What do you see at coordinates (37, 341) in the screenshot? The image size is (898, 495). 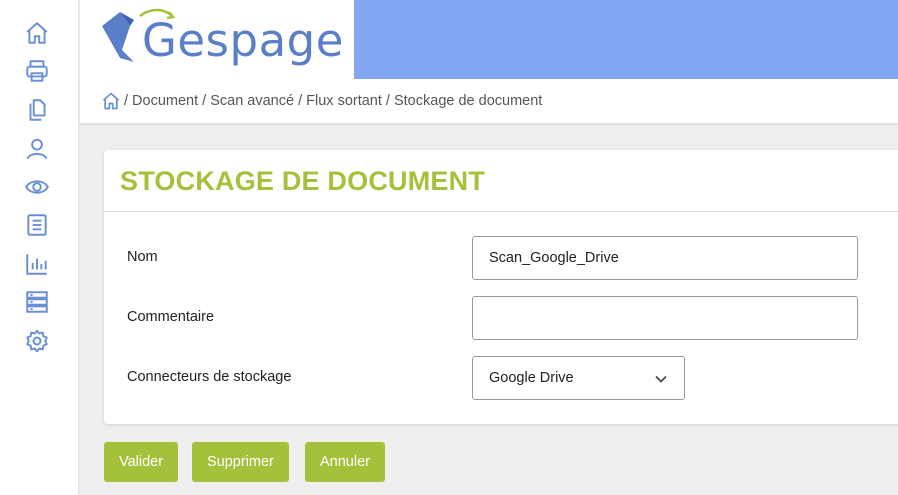 I see `gear-icon` at bounding box center [37, 341].